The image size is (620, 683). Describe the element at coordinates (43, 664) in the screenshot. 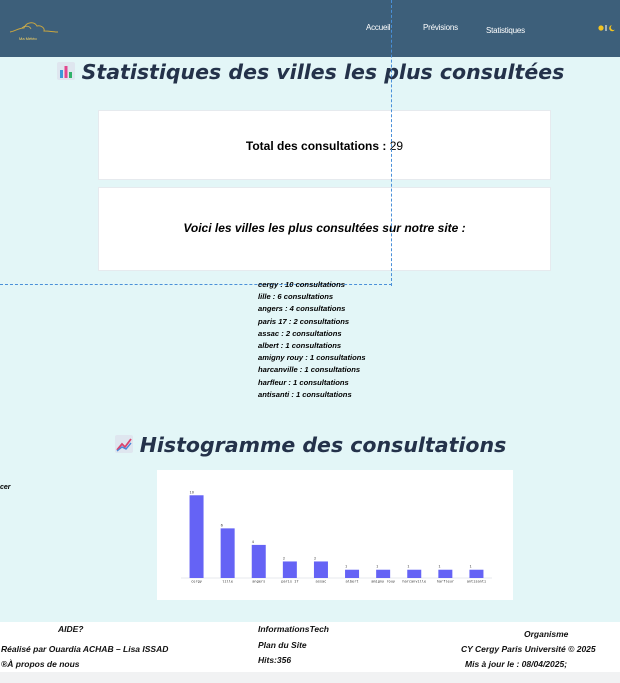

I see `about-label: À propos de nous` at that location.